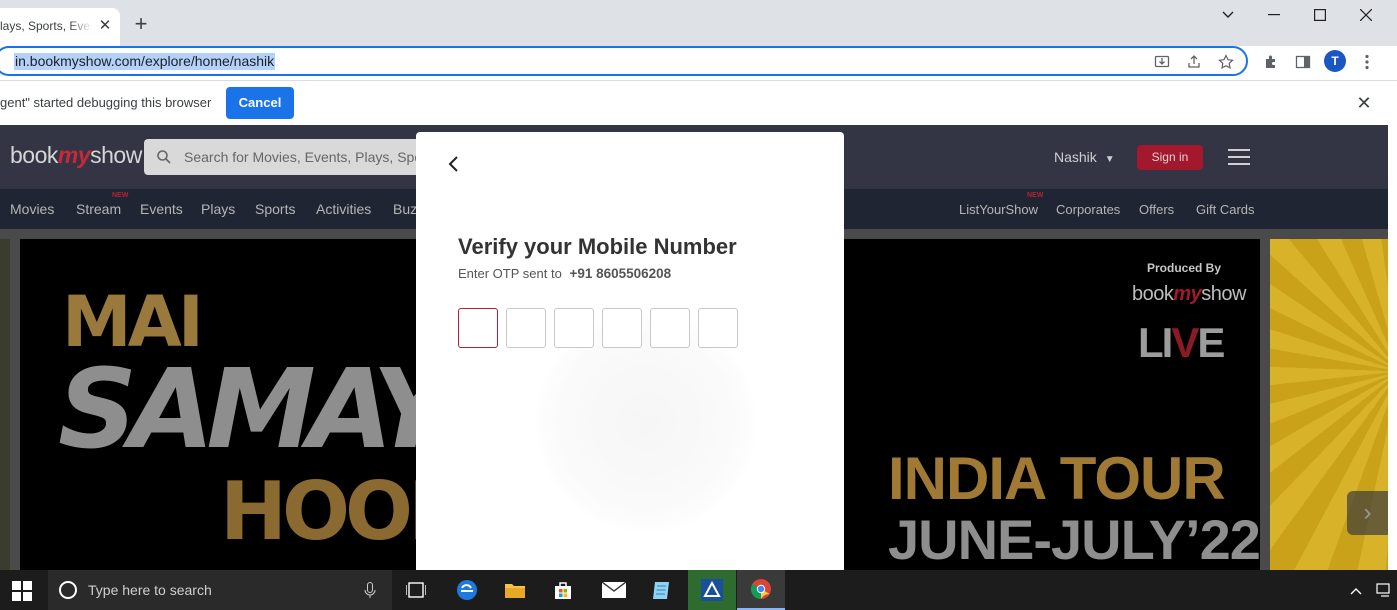 The width and height of the screenshot is (1397, 610). Describe the element at coordinates (998, 209) in the screenshot. I see `nav-listyourshow: ListYourShow` at that location.